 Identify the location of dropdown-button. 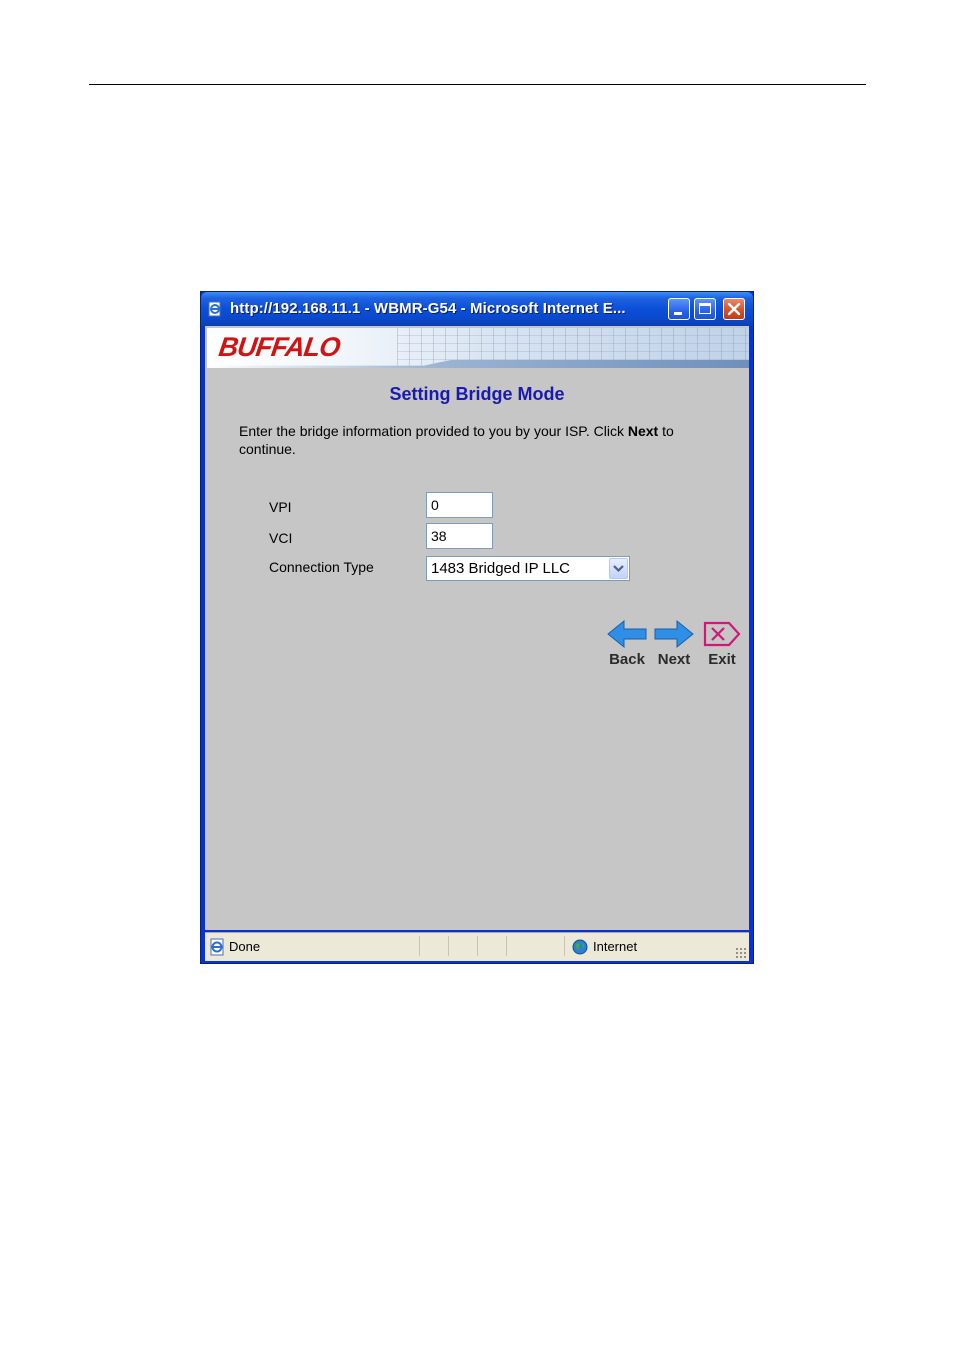
(618, 568).